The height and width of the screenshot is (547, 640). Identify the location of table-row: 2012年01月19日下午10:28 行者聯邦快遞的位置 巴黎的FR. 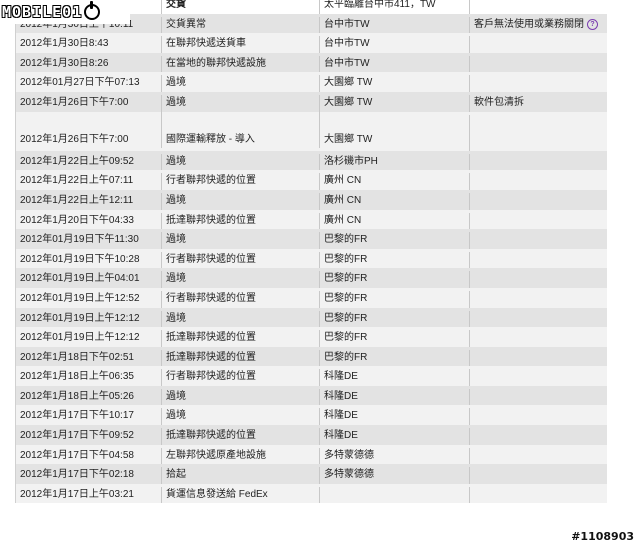
(311, 258).